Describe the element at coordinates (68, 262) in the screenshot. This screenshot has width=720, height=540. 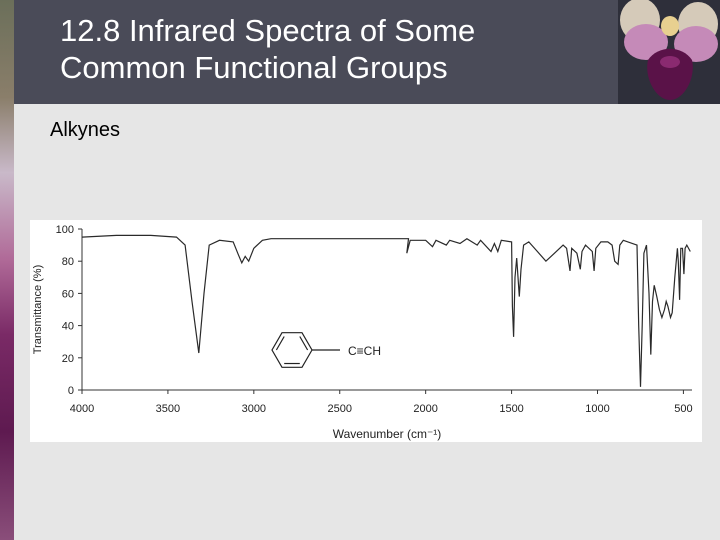
I see `y-tick-label: 80` at that location.